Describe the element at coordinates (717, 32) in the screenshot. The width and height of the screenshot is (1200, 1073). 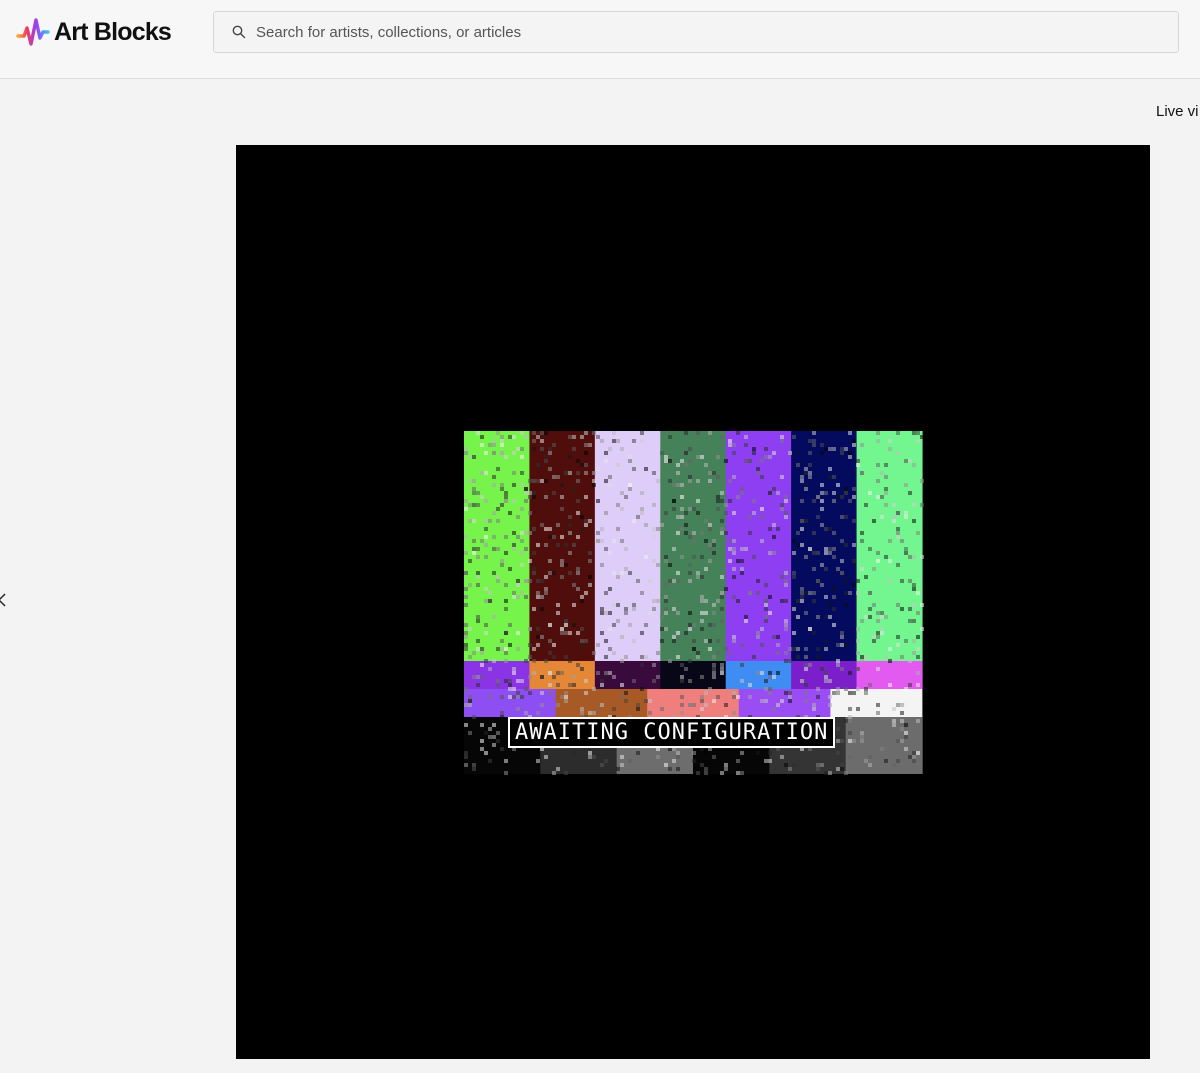
I see `search-input` at that location.